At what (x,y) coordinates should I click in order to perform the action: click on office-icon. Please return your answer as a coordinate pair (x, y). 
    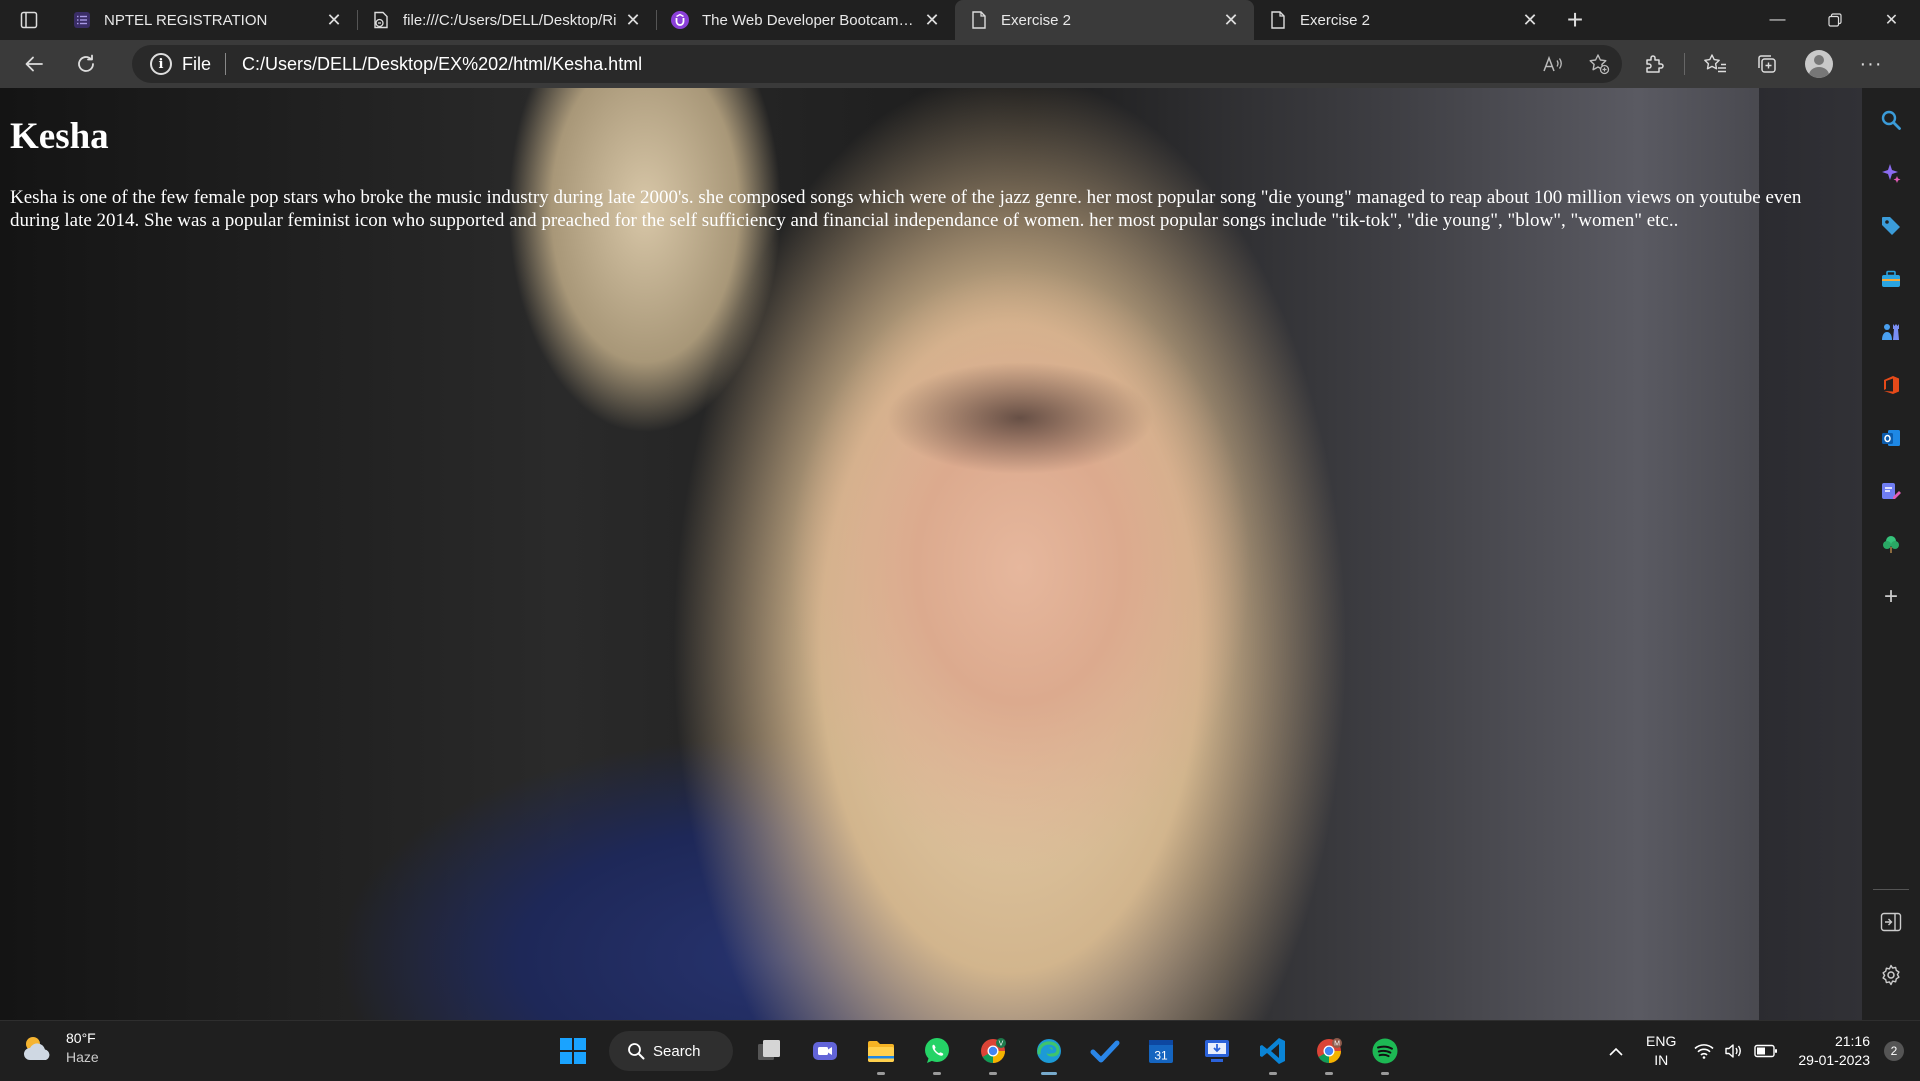
    Looking at the image, I should click on (1891, 385).